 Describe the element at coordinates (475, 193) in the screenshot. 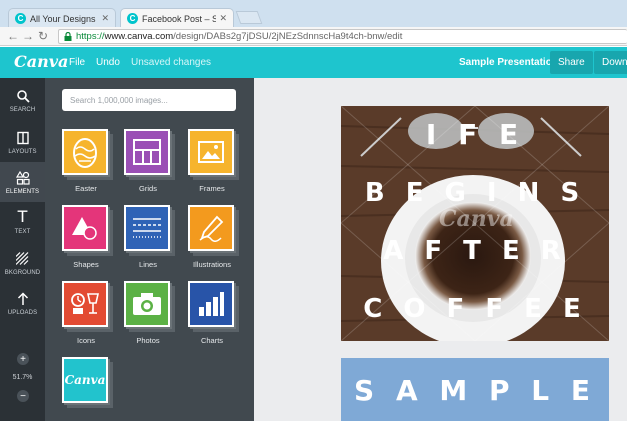

I see `poster-line-2: B E G I N S` at that location.